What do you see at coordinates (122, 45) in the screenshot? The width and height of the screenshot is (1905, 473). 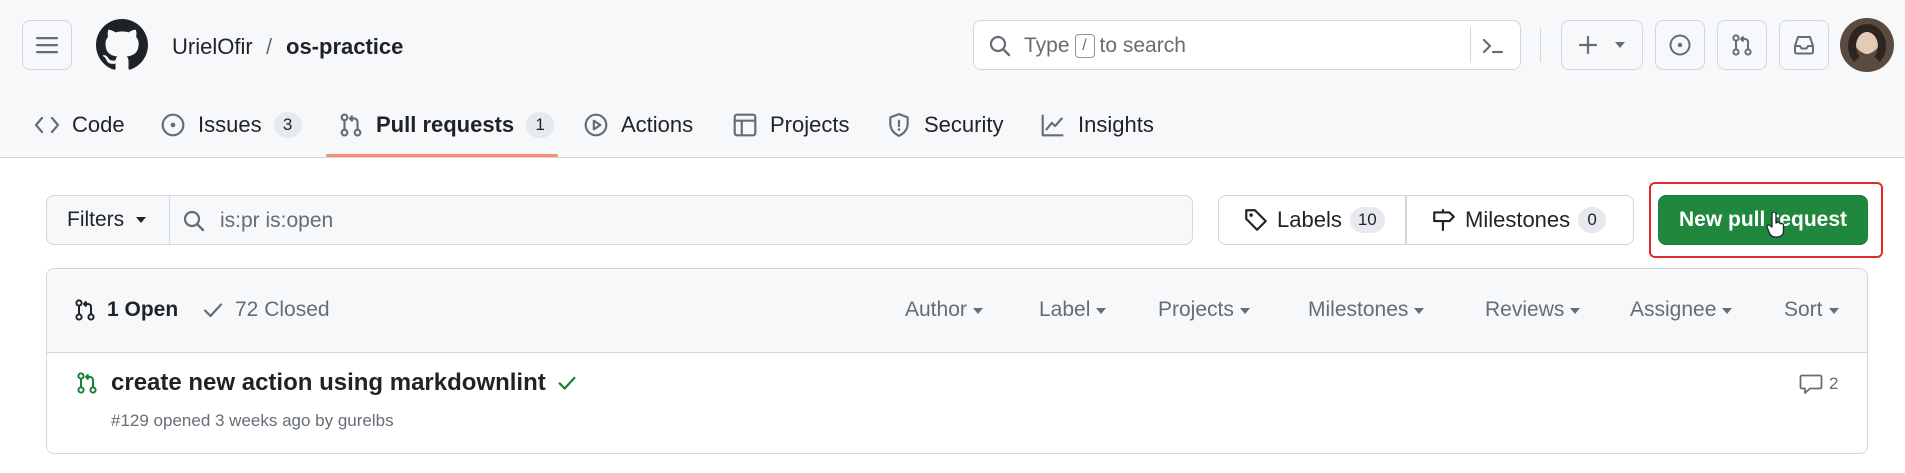 I see `github-logo-icon` at bounding box center [122, 45].